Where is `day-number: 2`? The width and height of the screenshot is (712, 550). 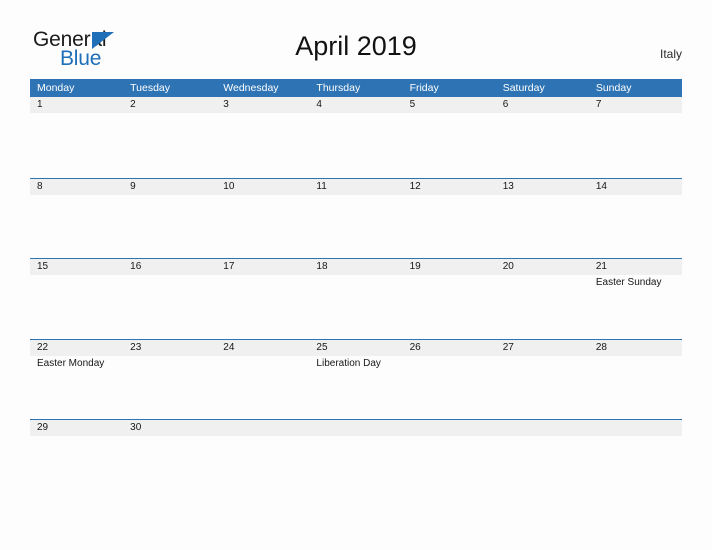
day-number: 2 is located at coordinates (169, 105).